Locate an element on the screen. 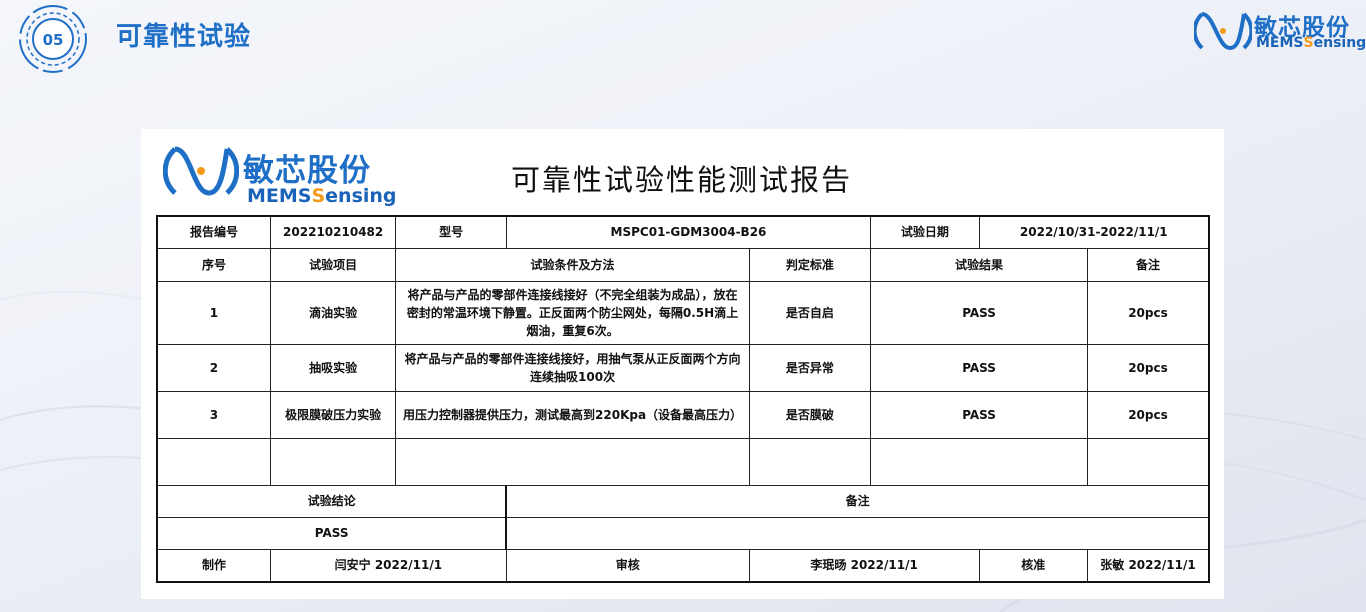  page-title: 可靠性试验 is located at coordinates (184, 37).